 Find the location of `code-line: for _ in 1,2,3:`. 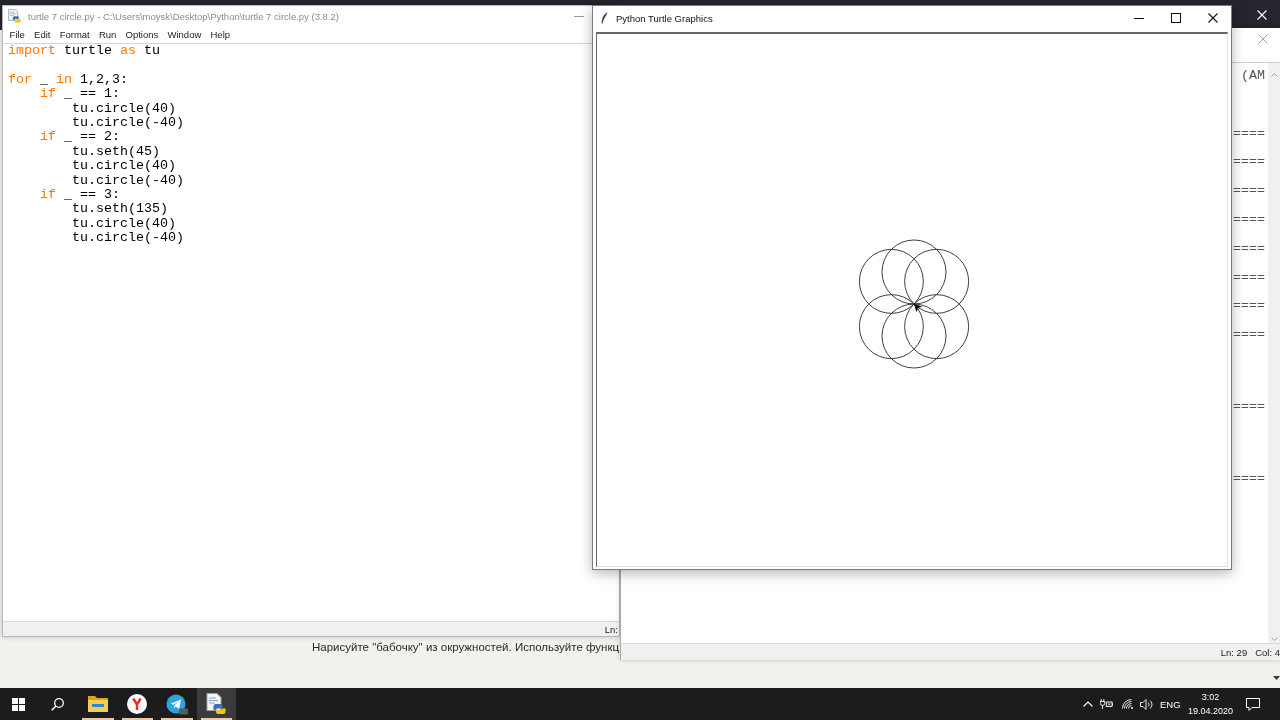

code-line: for _ in 1,2,3: is located at coordinates (68, 80).